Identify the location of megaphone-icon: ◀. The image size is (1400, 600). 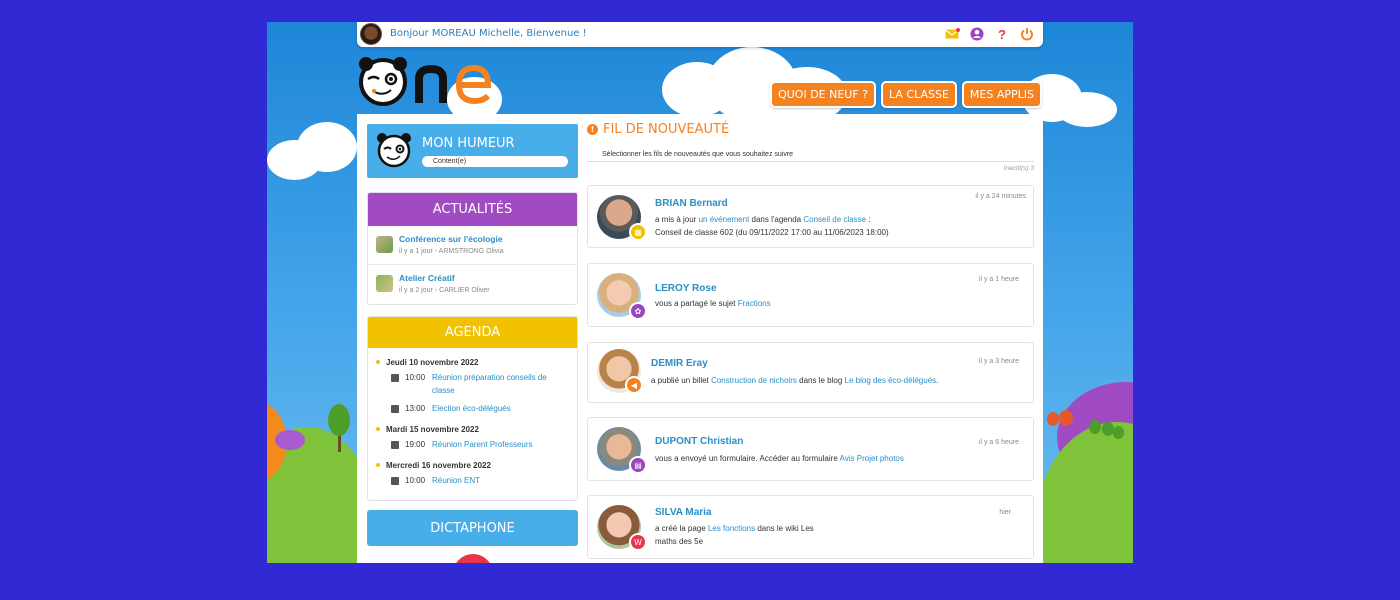
(634, 385).